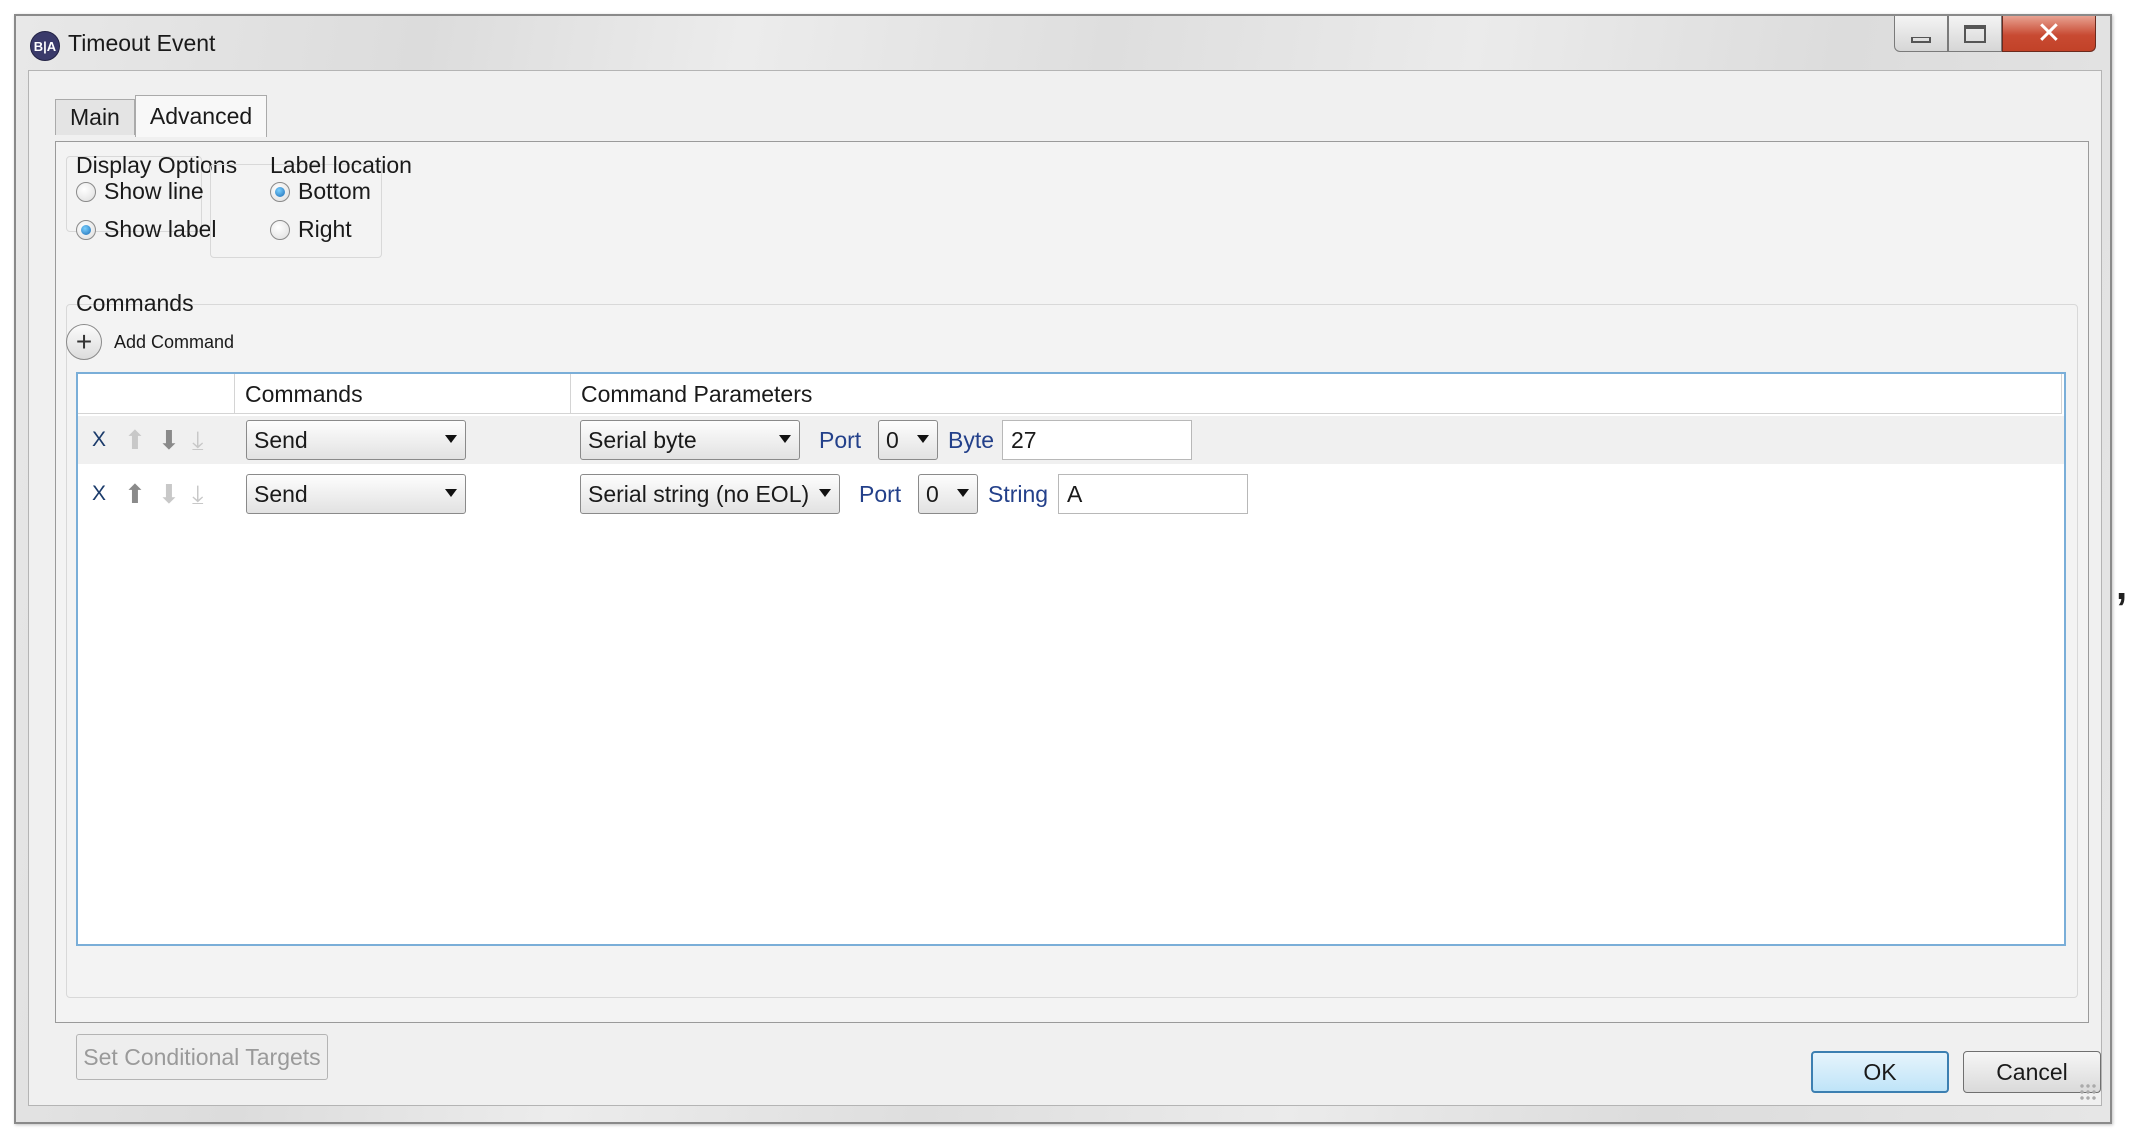 The width and height of the screenshot is (2136, 1134). What do you see at coordinates (1880, 1072) in the screenshot?
I see `ok-button: OK` at bounding box center [1880, 1072].